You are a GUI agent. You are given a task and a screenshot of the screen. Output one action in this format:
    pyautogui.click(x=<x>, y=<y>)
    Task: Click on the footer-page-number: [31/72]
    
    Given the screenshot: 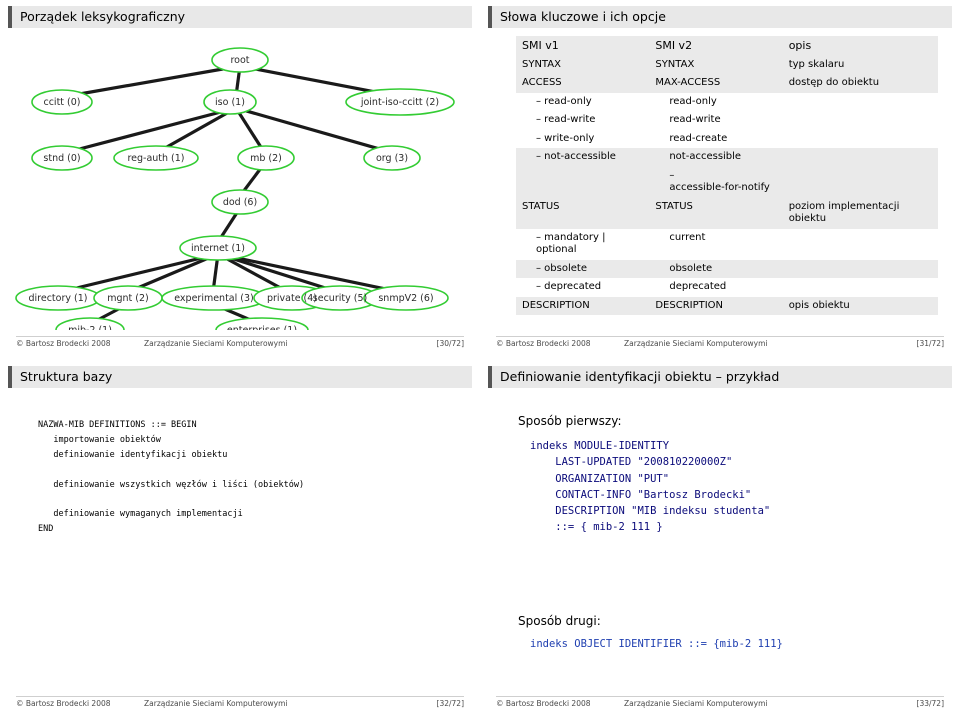 What is the action you would take?
    pyautogui.click(x=930, y=343)
    